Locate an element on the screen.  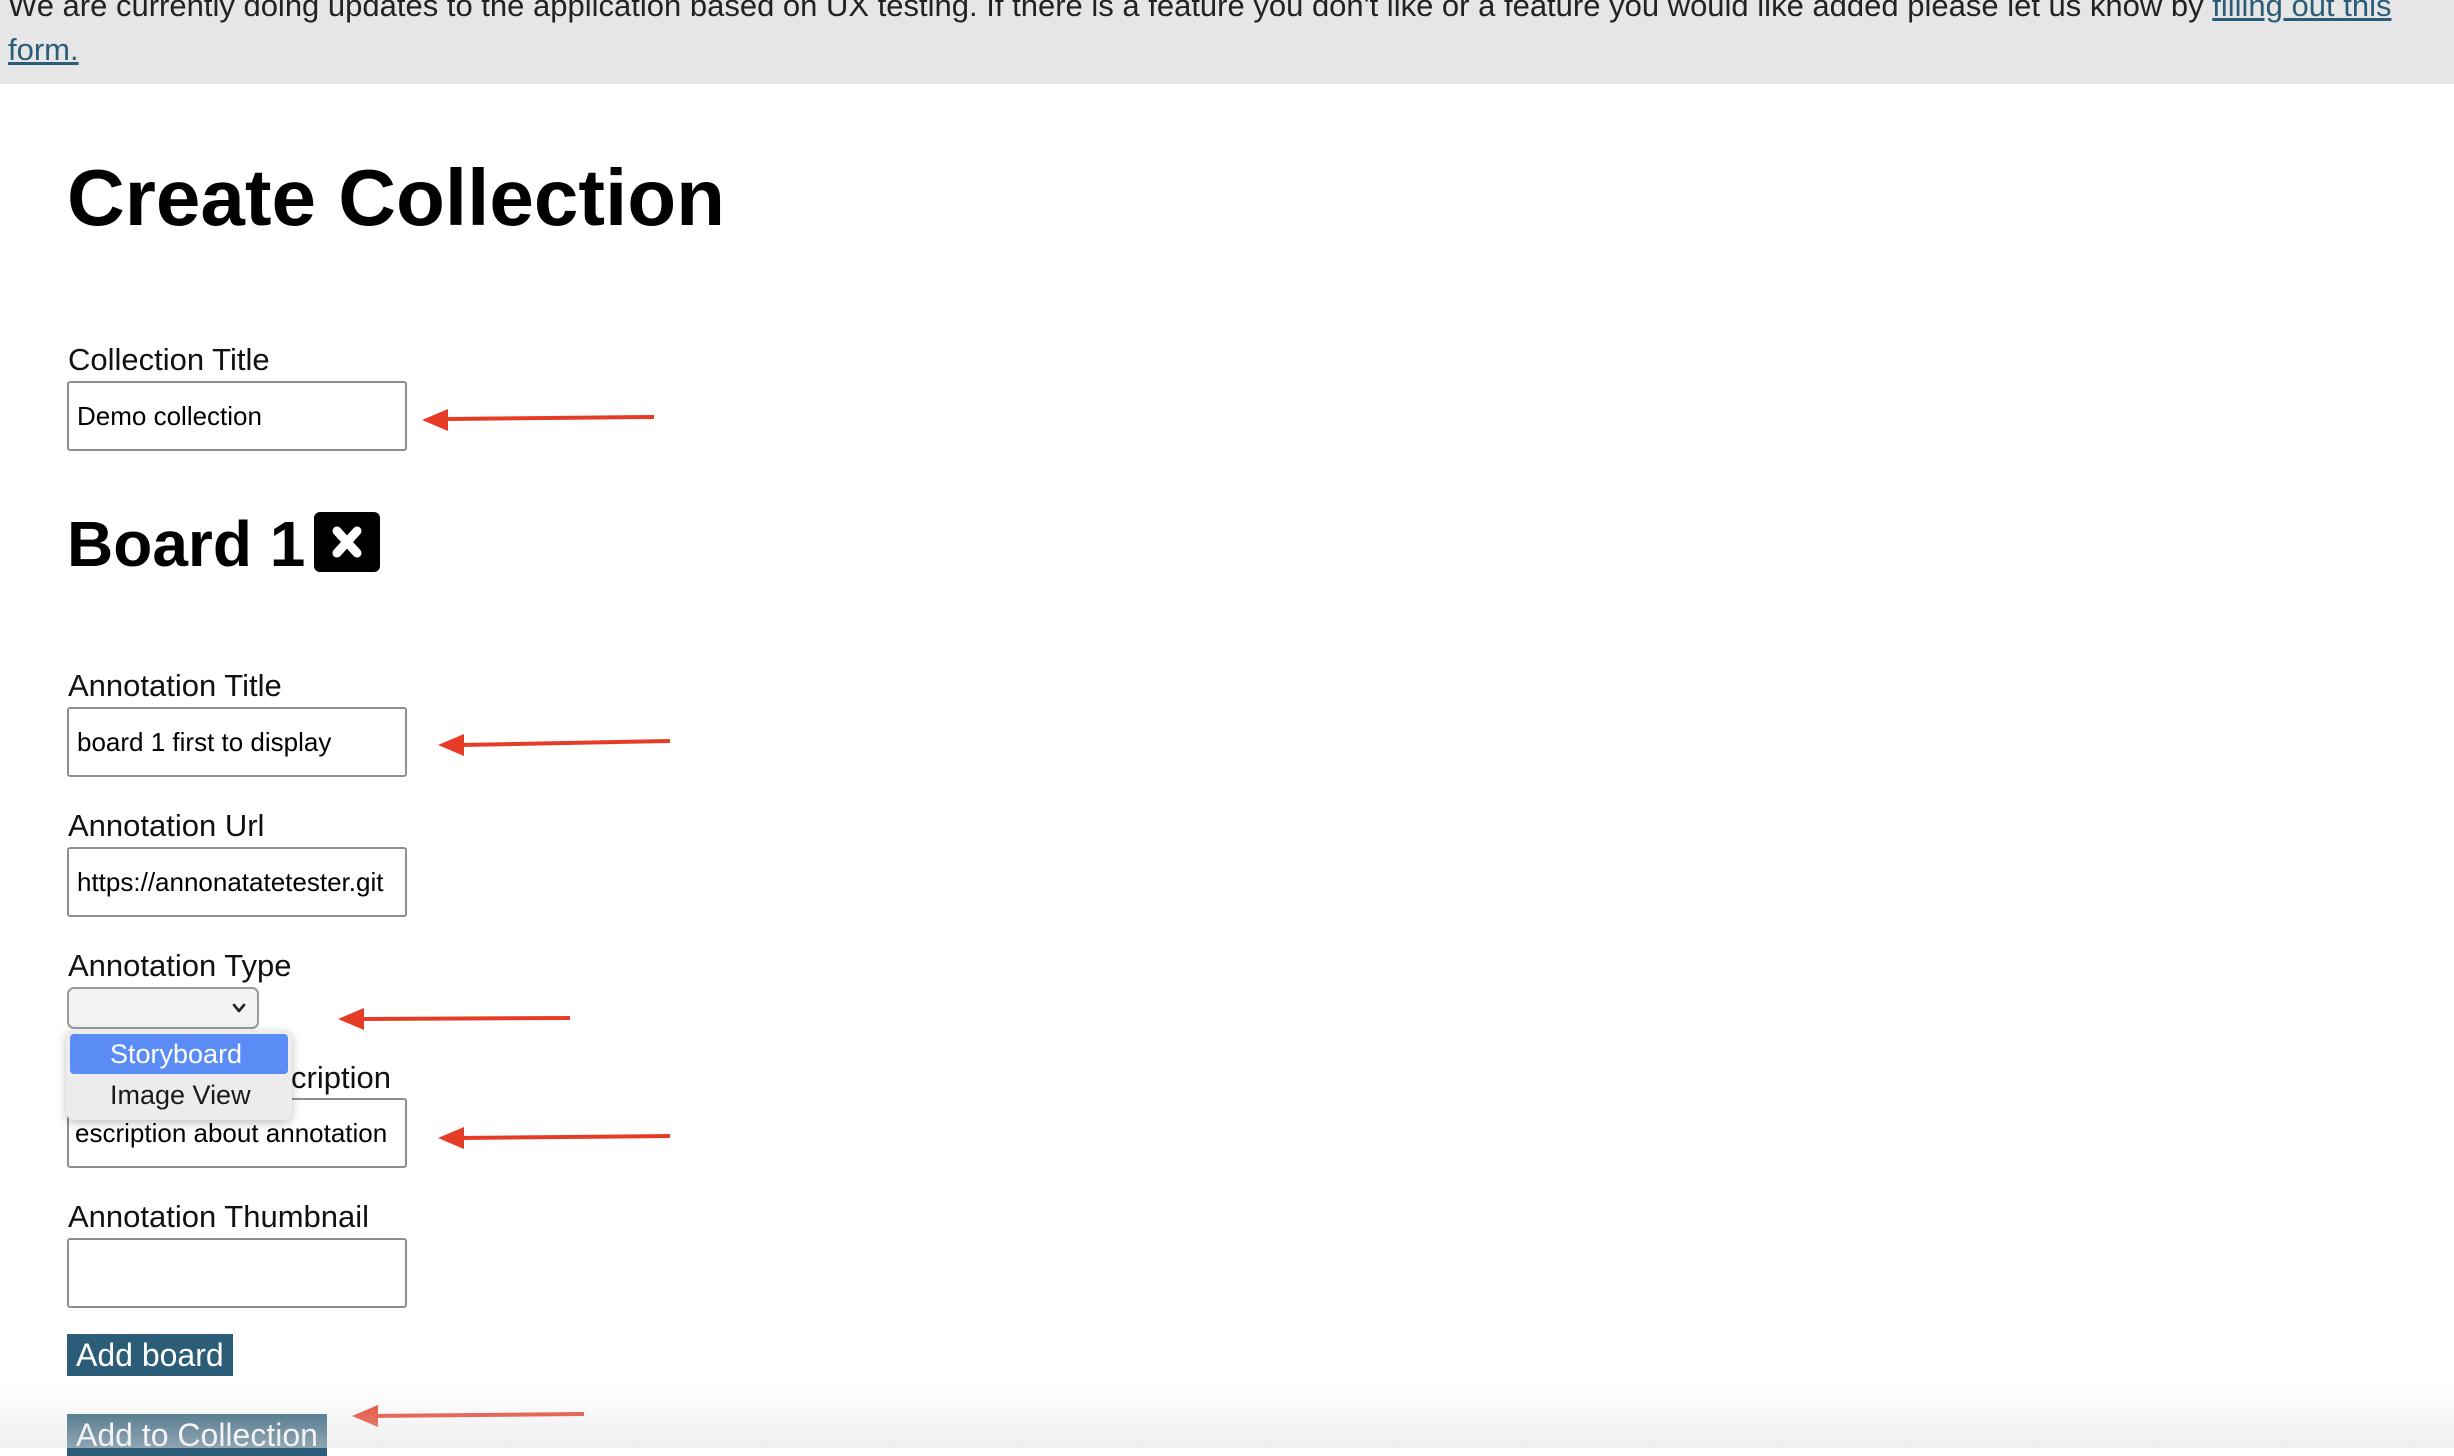
annotation-arrow-annotation-description is located at coordinates (554, 1138).